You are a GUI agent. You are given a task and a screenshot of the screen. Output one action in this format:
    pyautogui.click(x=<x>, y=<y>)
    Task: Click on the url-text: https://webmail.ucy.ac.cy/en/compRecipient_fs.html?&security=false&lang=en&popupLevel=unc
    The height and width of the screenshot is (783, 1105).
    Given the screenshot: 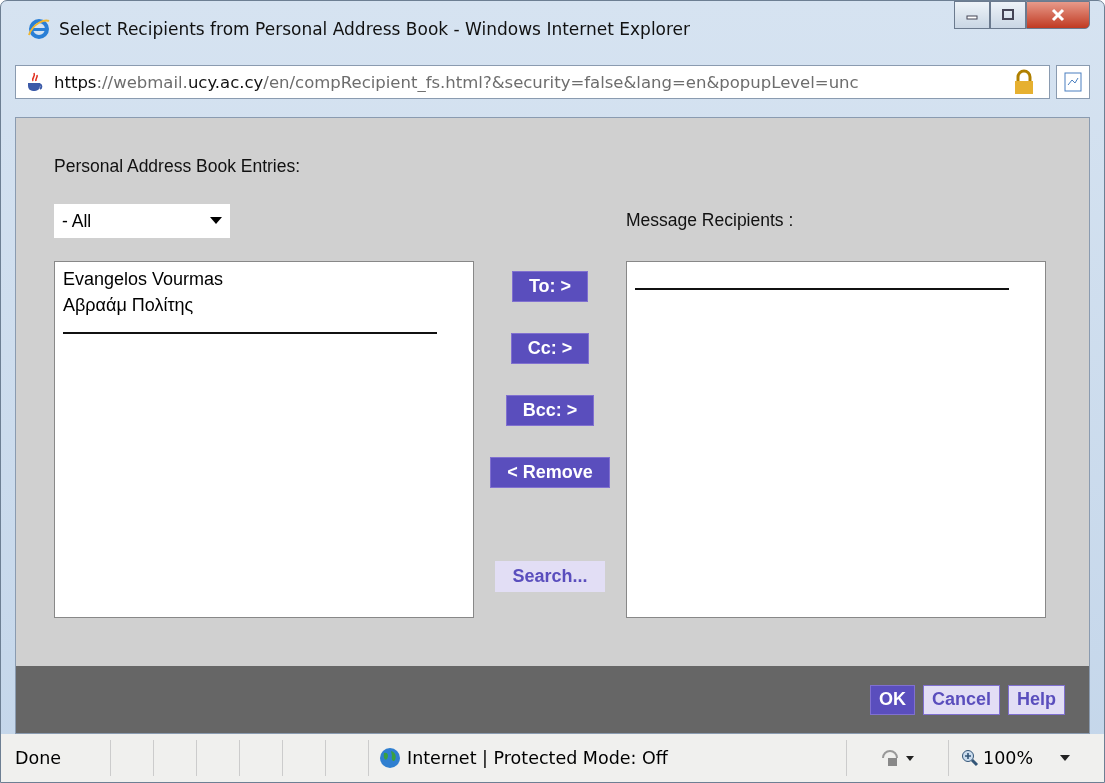 What is the action you would take?
    pyautogui.click(x=457, y=82)
    